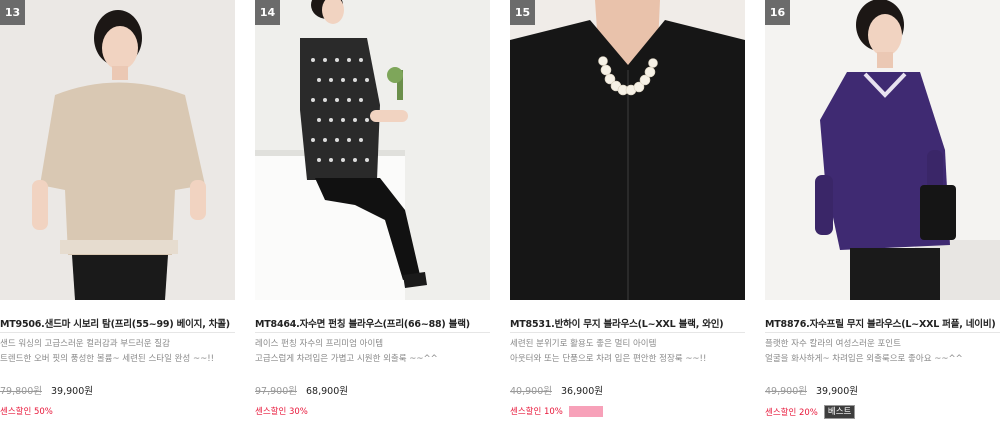 The width and height of the screenshot is (1000, 437). I want to click on rank-badge: 13, so click(12, 12).